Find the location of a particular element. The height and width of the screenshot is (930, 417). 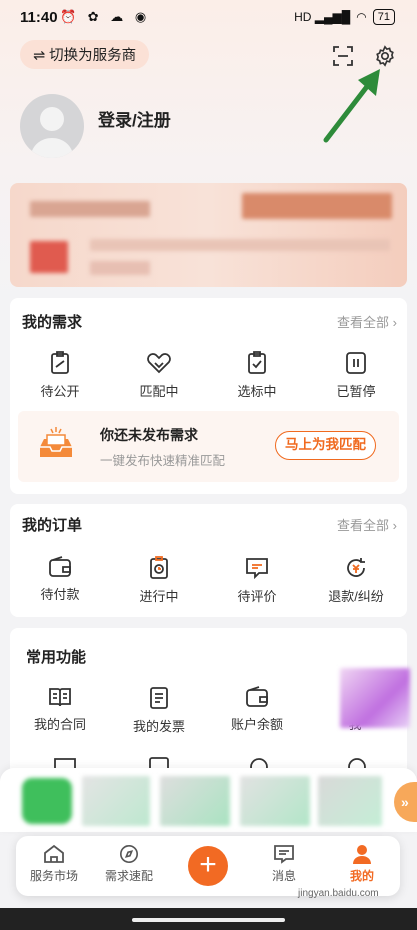

settings-gear-icon is located at coordinates (385, 56).